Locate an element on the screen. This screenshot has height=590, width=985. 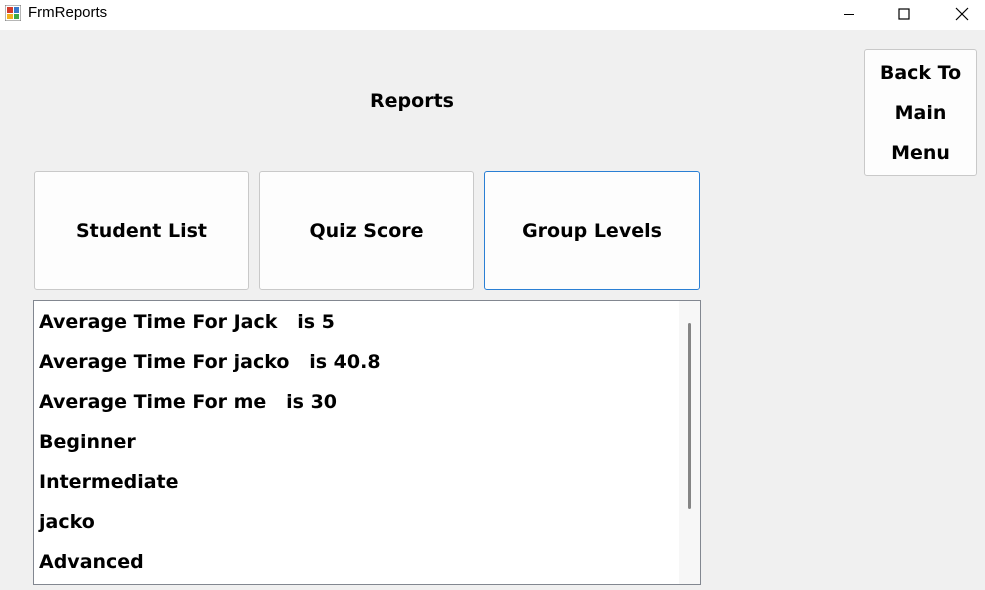
list-item: Beginner is located at coordinates (210, 442).